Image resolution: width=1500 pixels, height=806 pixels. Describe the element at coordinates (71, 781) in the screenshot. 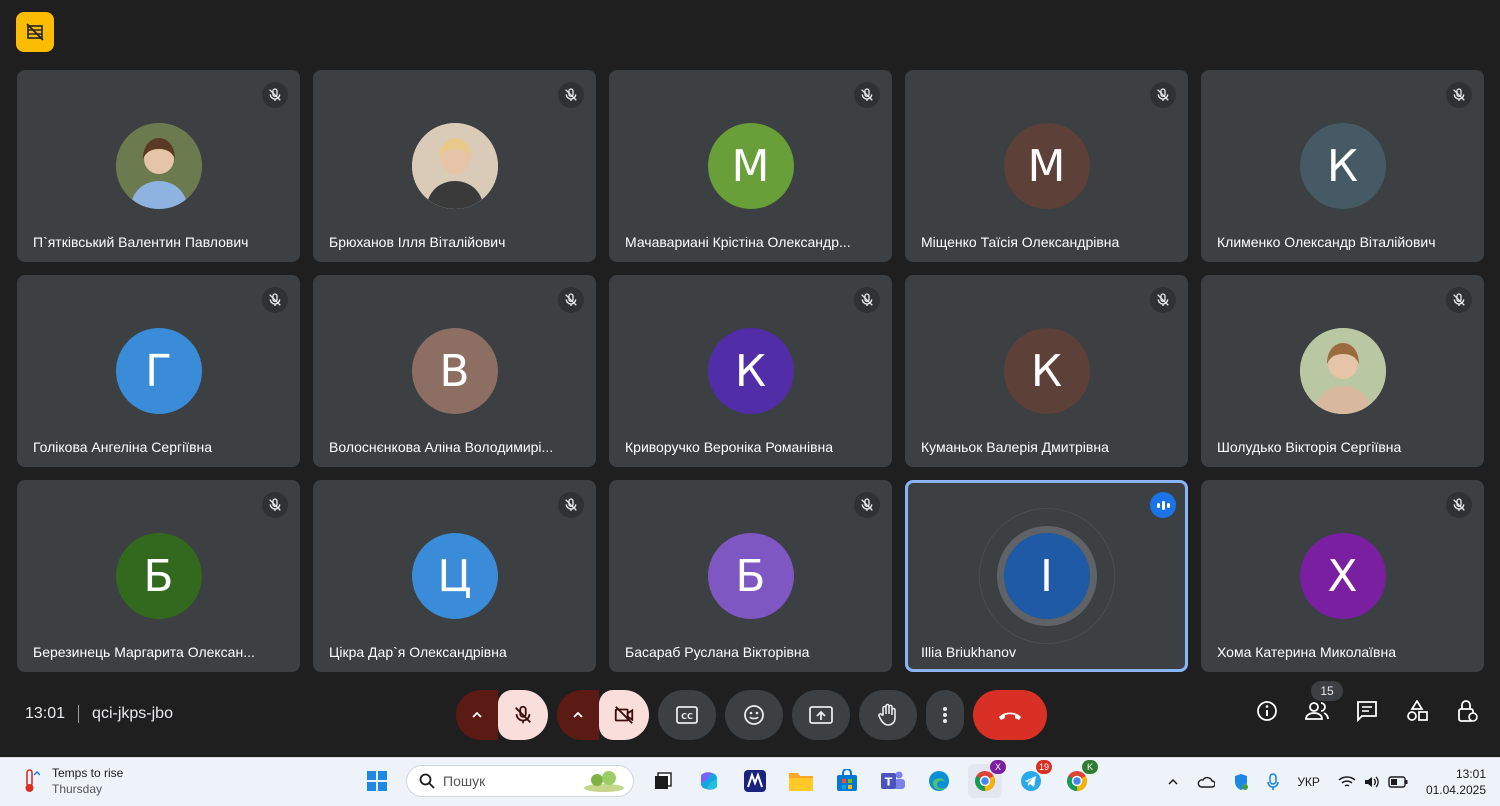

I see `weather-widget: Temps to rise Thursday` at that location.